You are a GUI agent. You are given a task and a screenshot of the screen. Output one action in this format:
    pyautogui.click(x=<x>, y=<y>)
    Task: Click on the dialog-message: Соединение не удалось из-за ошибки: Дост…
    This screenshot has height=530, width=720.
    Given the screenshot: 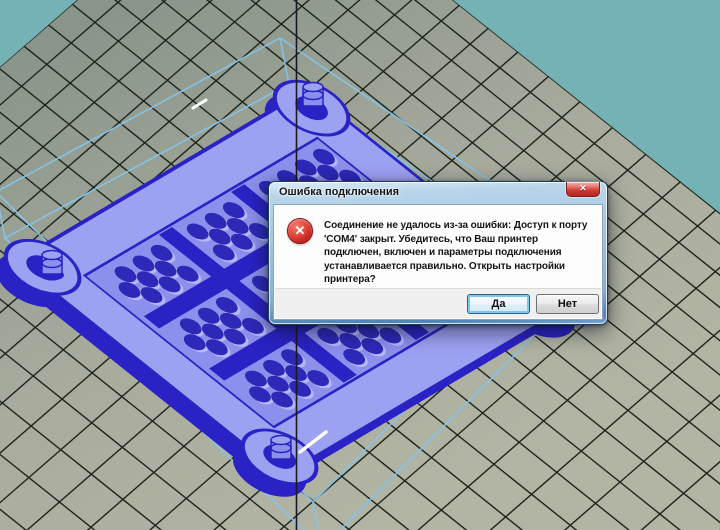 What is the action you would take?
    pyautogui.click(x=456, y=252)
    